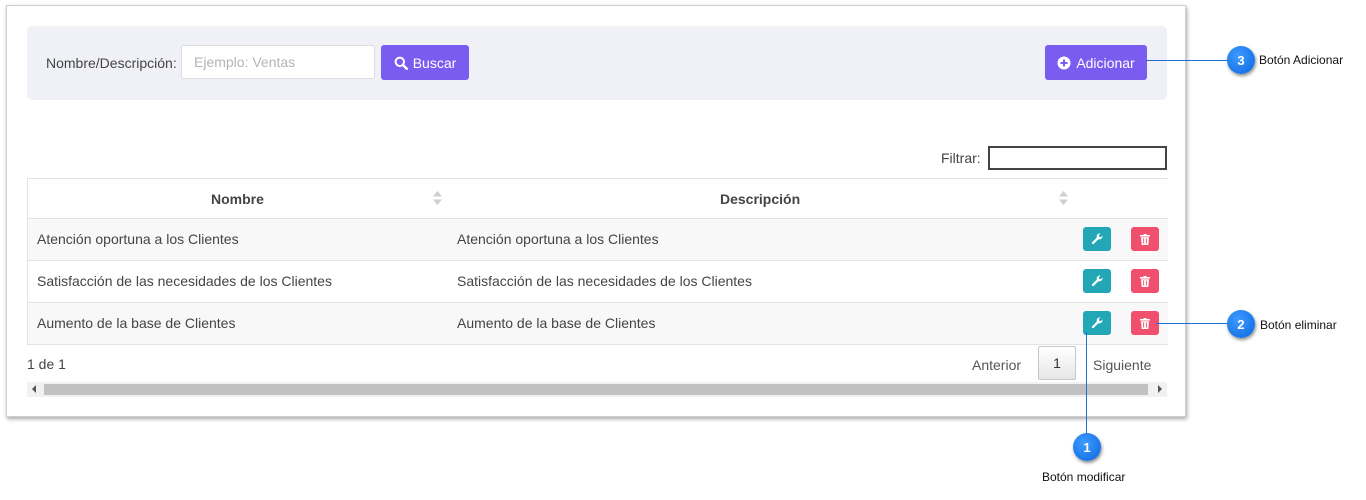 The height and width of the screenshot is (500, 1366). What do you see at coordinates (1122, 365) in the screenshot?
I see `next-page-button: Siguiente` at bounding box center [1122, 365].